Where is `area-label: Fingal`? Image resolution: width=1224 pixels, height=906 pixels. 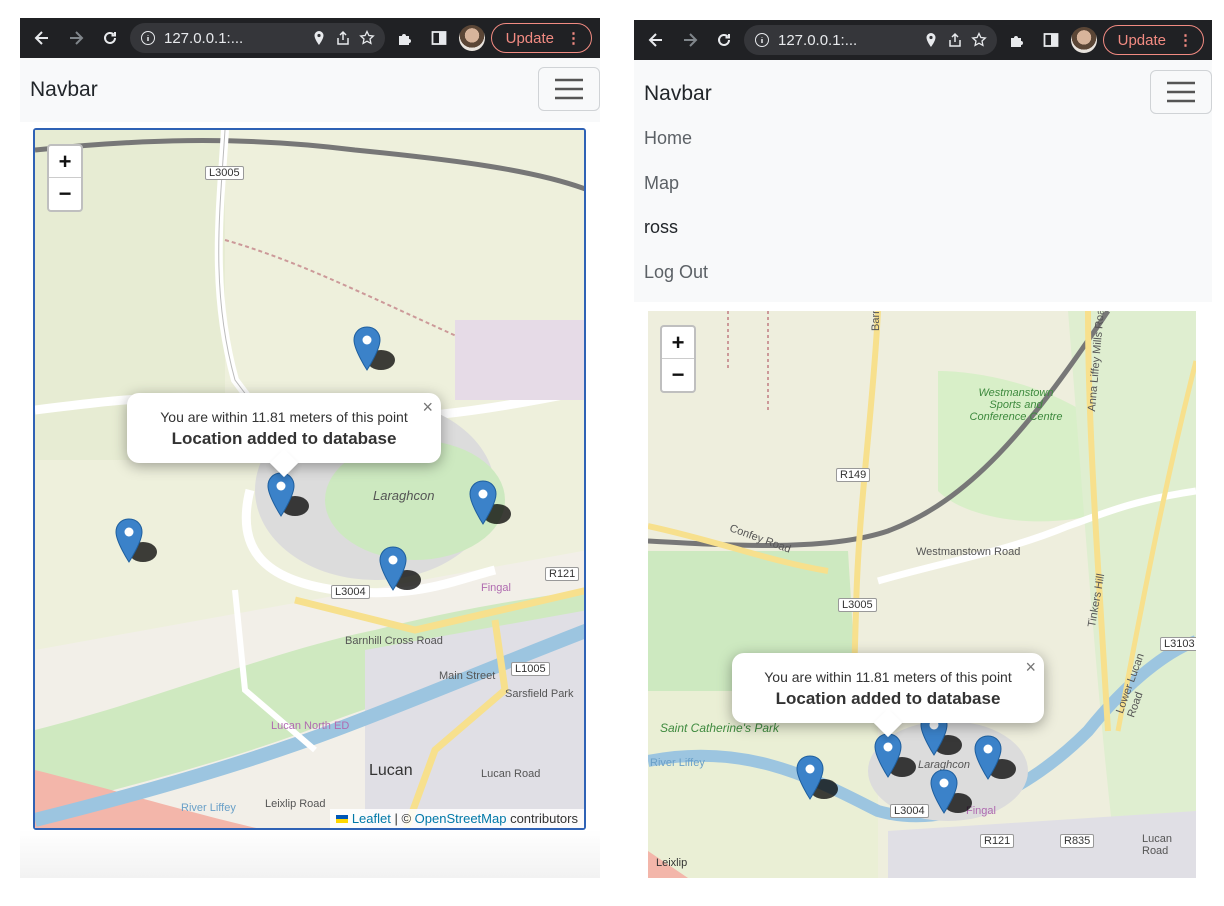
area-label: Fingal is located at coordinates (496, 588).